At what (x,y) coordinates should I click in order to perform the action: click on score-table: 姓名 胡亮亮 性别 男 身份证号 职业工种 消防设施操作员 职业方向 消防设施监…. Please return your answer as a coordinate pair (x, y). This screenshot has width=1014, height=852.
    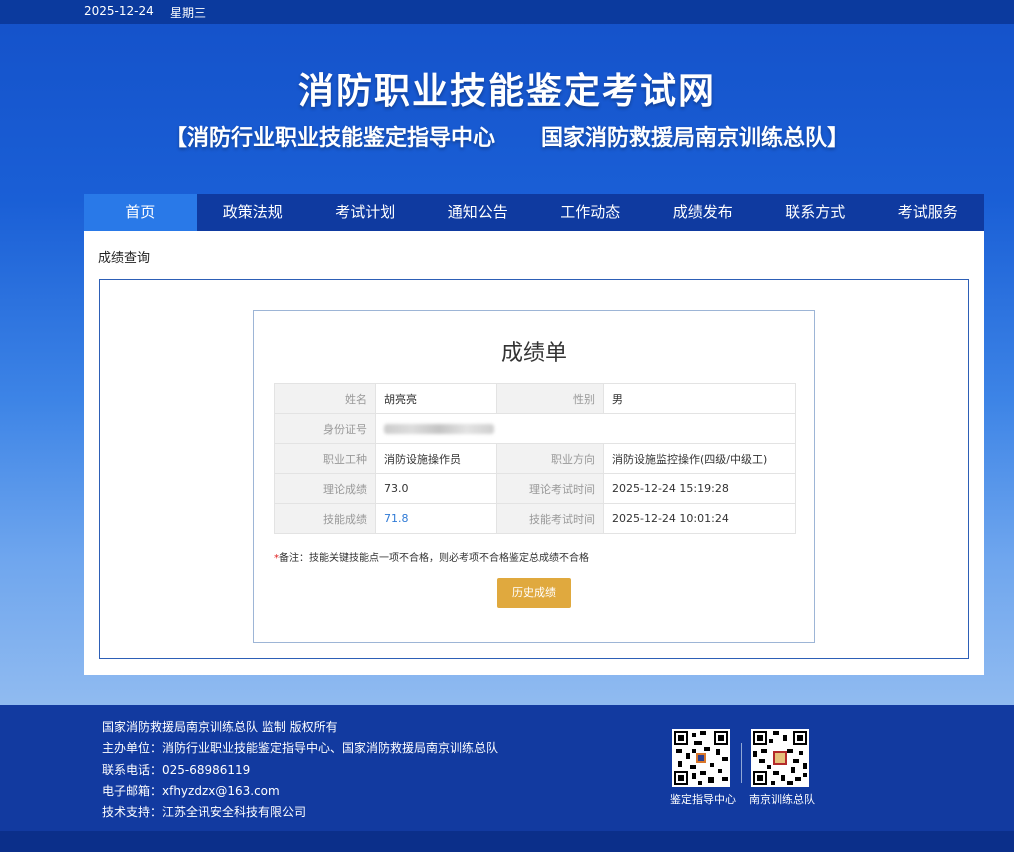
    Looking at the image, I should click on (535, 458).